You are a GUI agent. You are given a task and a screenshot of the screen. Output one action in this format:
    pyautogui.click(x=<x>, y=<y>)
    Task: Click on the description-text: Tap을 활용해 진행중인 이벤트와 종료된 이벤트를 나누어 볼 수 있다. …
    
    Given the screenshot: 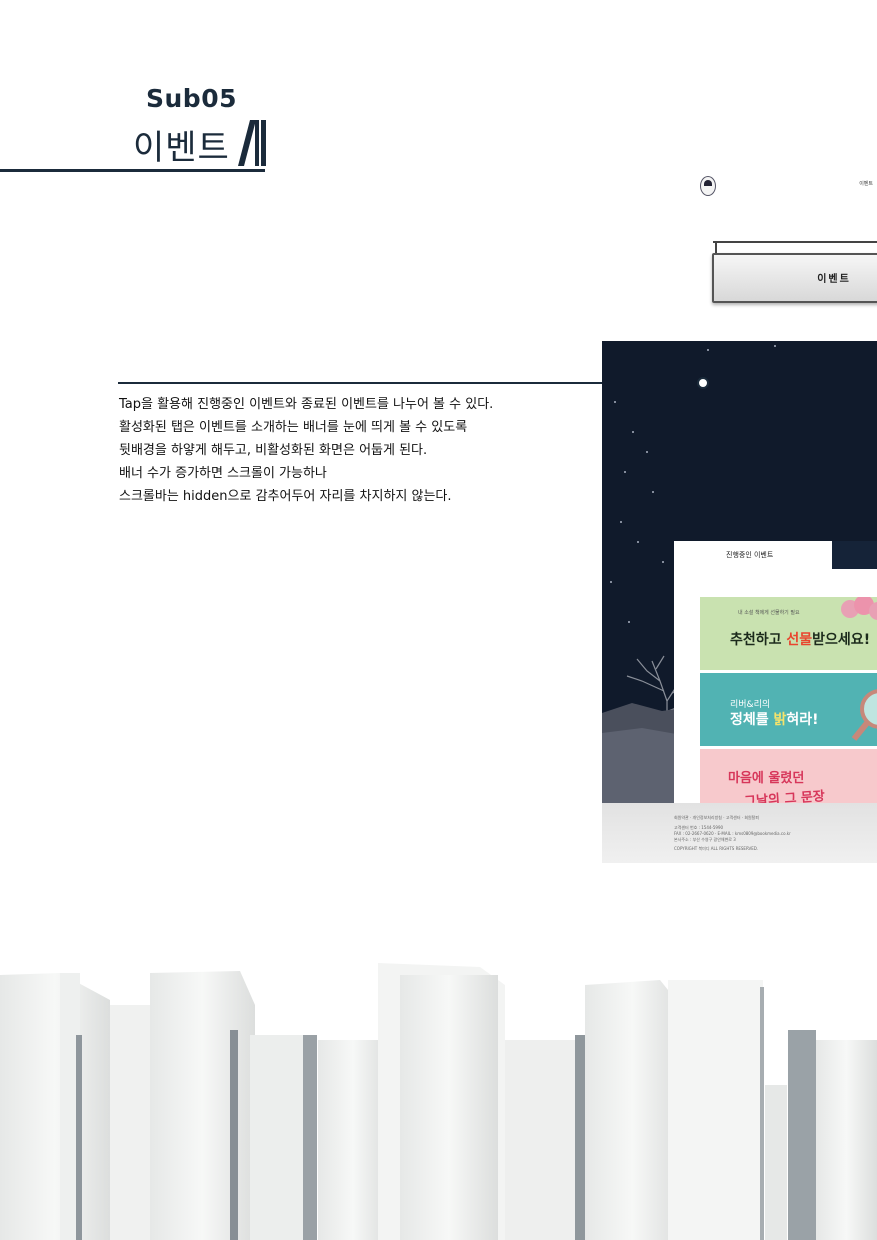 What is the action you would take?
    pyautogui.click(x=349, y=450)
    